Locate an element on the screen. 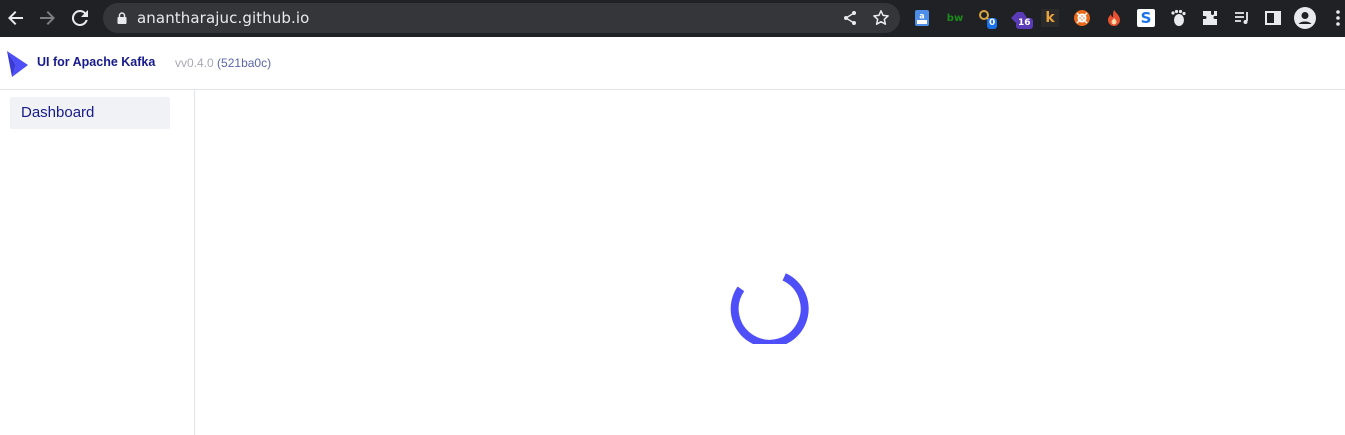  browser-toolbar: anantharajuc.github.io a bw 0 16 k S is located at coordinates (672, 18).